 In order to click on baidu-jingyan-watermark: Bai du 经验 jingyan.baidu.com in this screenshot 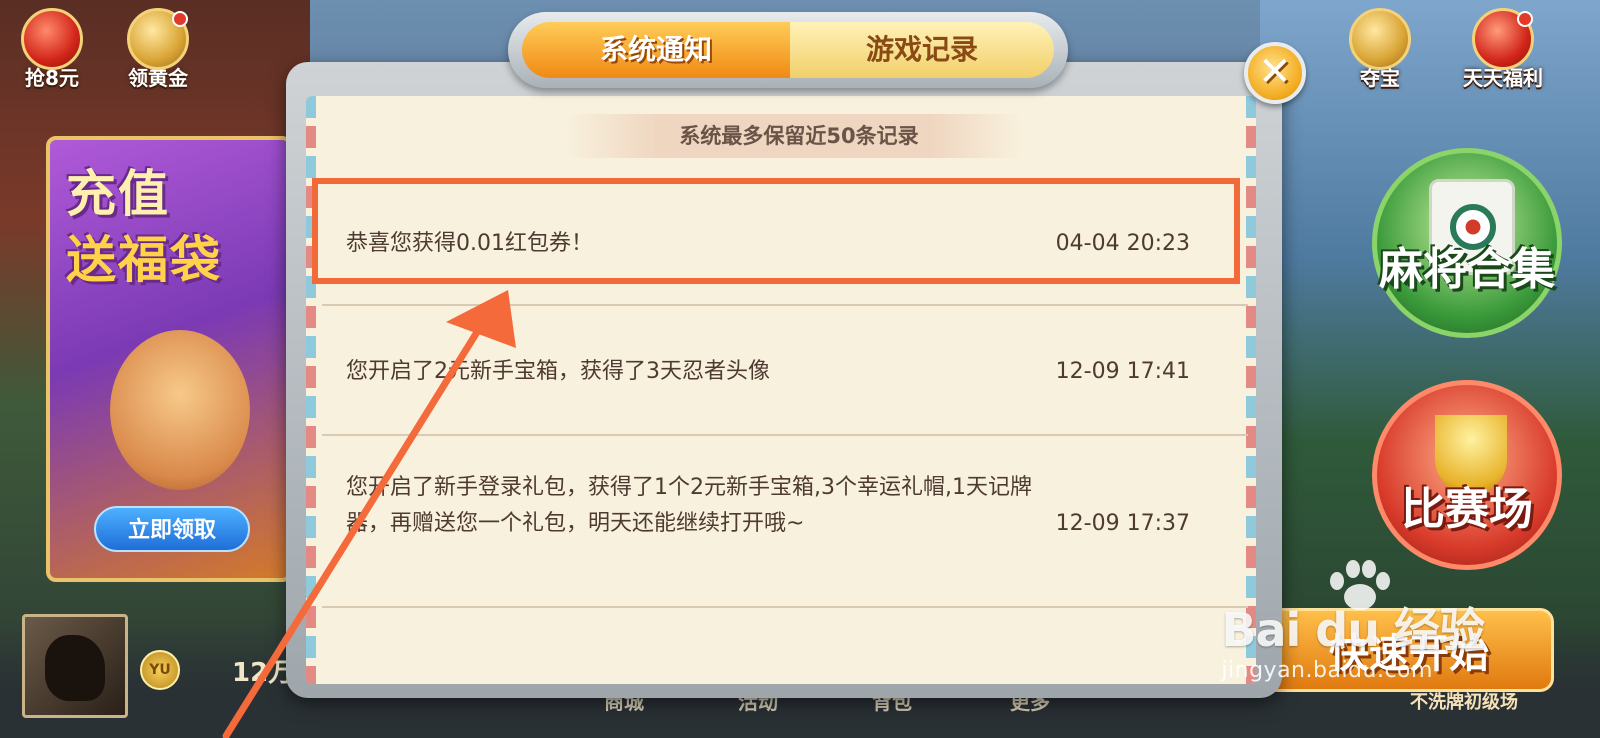, I will do `click(1353, 638)`.